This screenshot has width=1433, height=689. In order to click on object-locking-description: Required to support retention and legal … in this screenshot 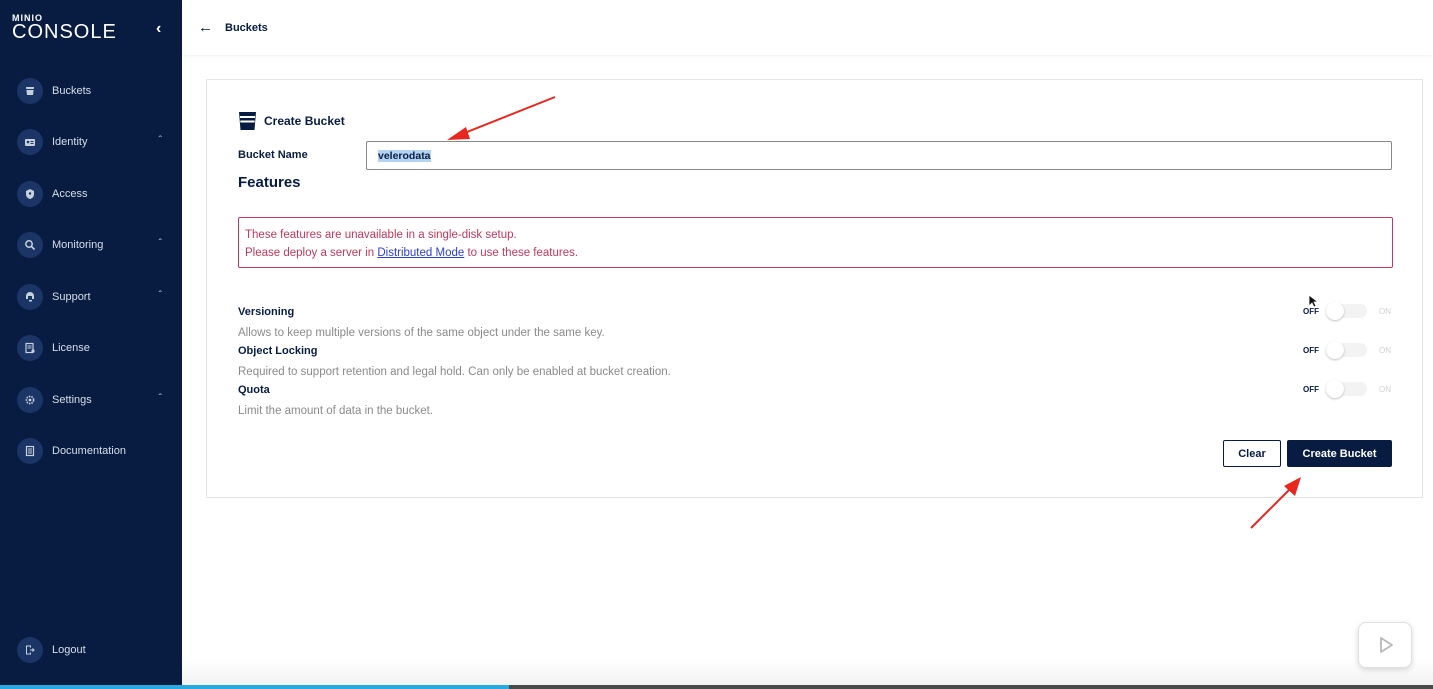, I will do `click(454, 372)`.